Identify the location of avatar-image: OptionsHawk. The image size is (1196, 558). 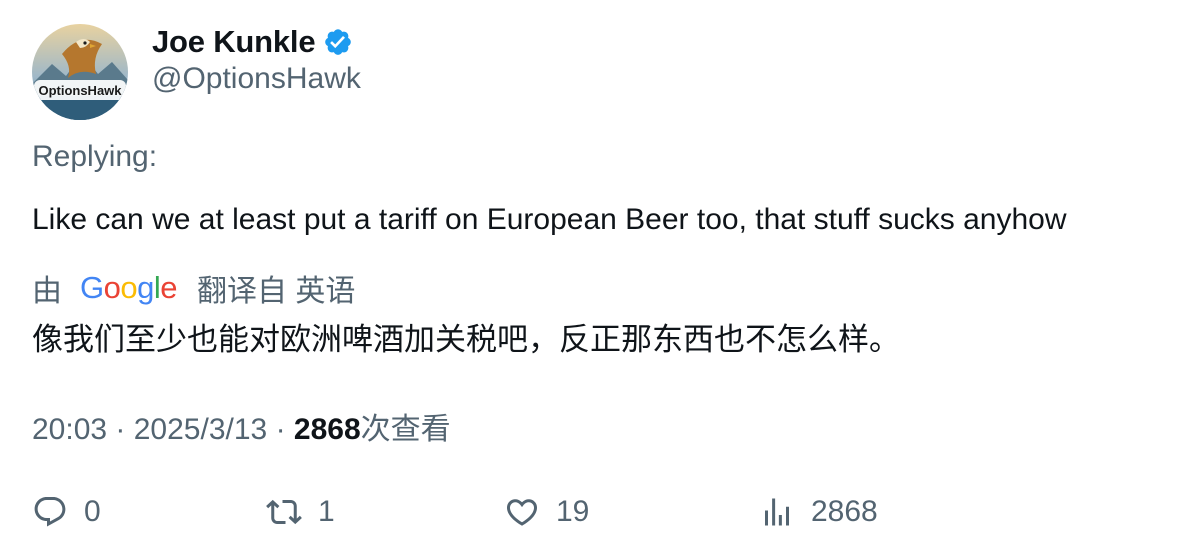
(80, 72).